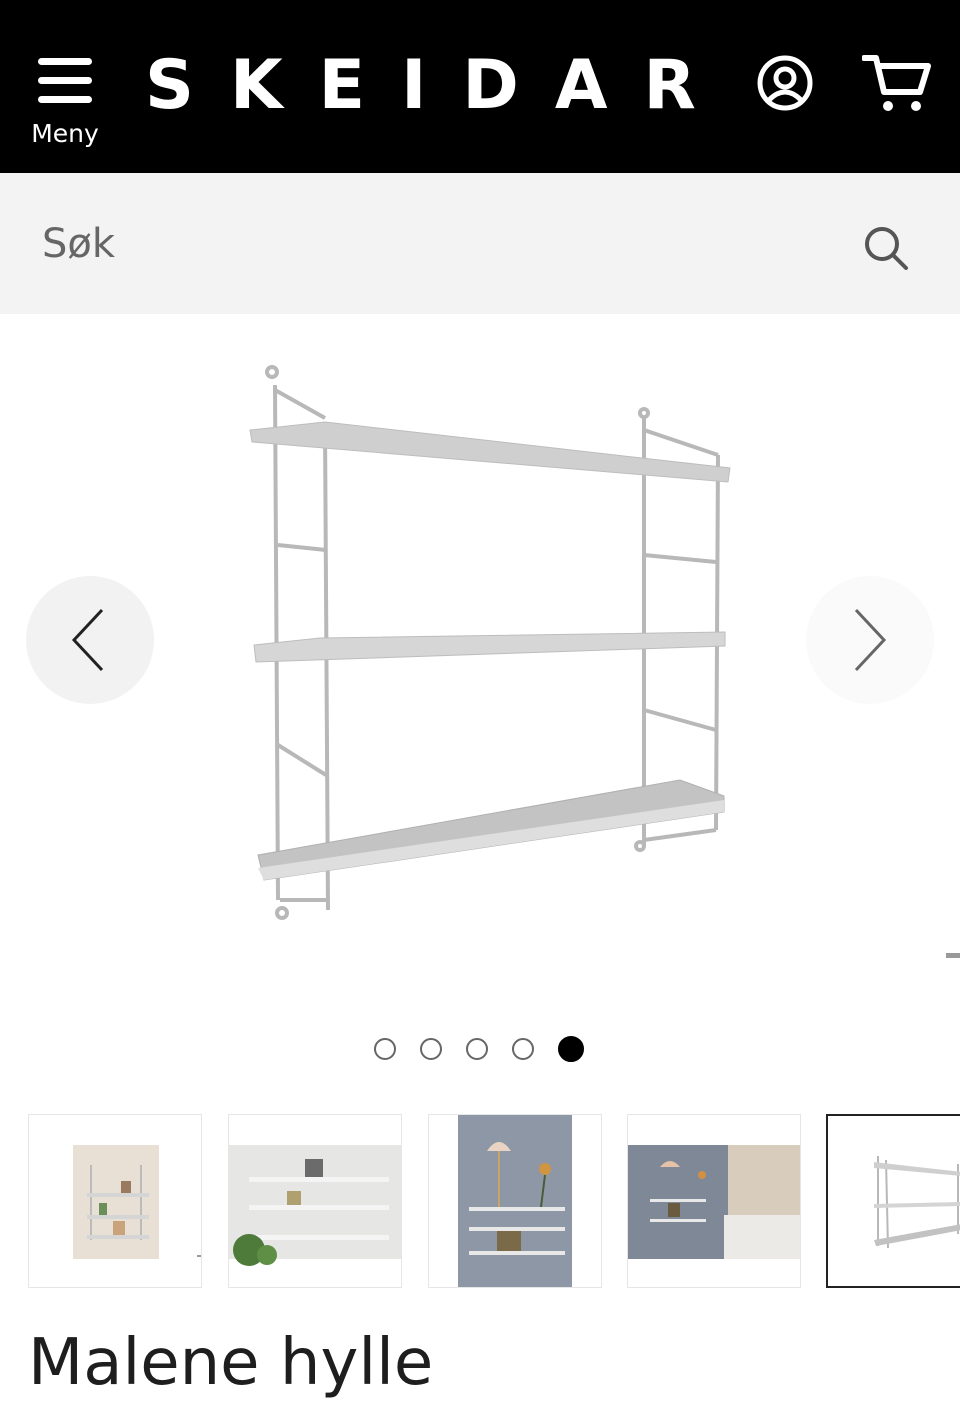 The width and height of the screenshot is (960, 1428). I want to click on product-title: Malene hylle, so click(231, 1363).